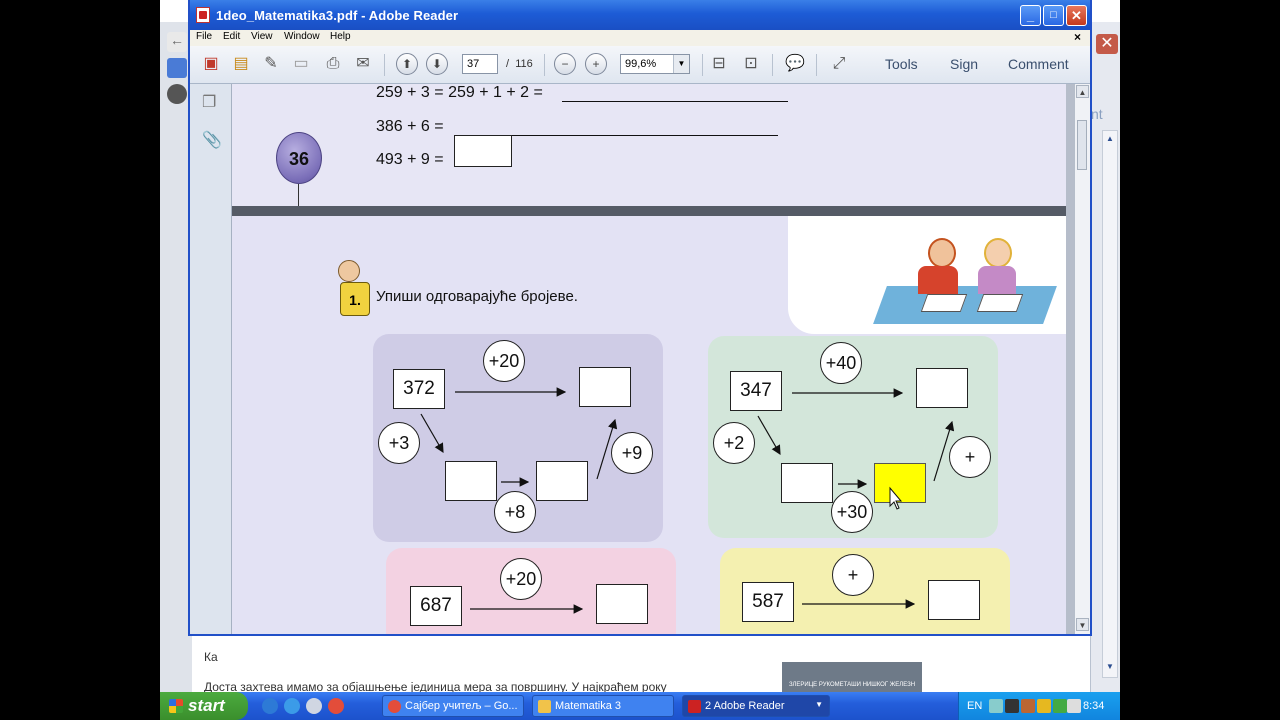  What do you see at coordinates (596, 64) in the screenshot?
I see `zoom-in-icon: +` at bounding box center [596, 64].